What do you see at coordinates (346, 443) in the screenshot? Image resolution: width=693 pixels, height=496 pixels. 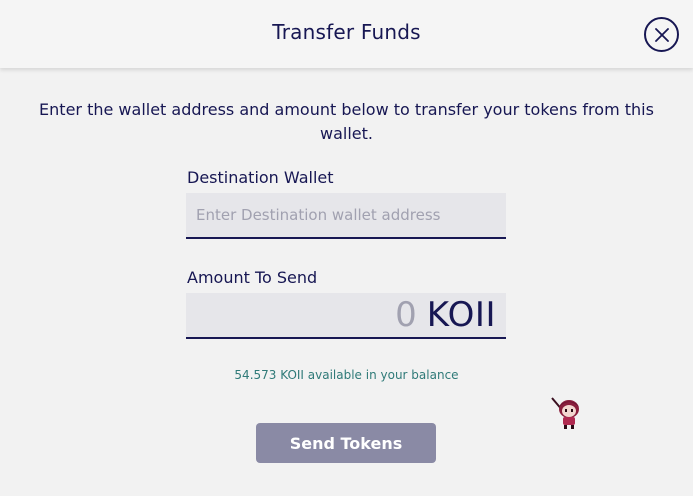 I see `send-tokens-button: Send Tokens` at bounding box center [346, 443].